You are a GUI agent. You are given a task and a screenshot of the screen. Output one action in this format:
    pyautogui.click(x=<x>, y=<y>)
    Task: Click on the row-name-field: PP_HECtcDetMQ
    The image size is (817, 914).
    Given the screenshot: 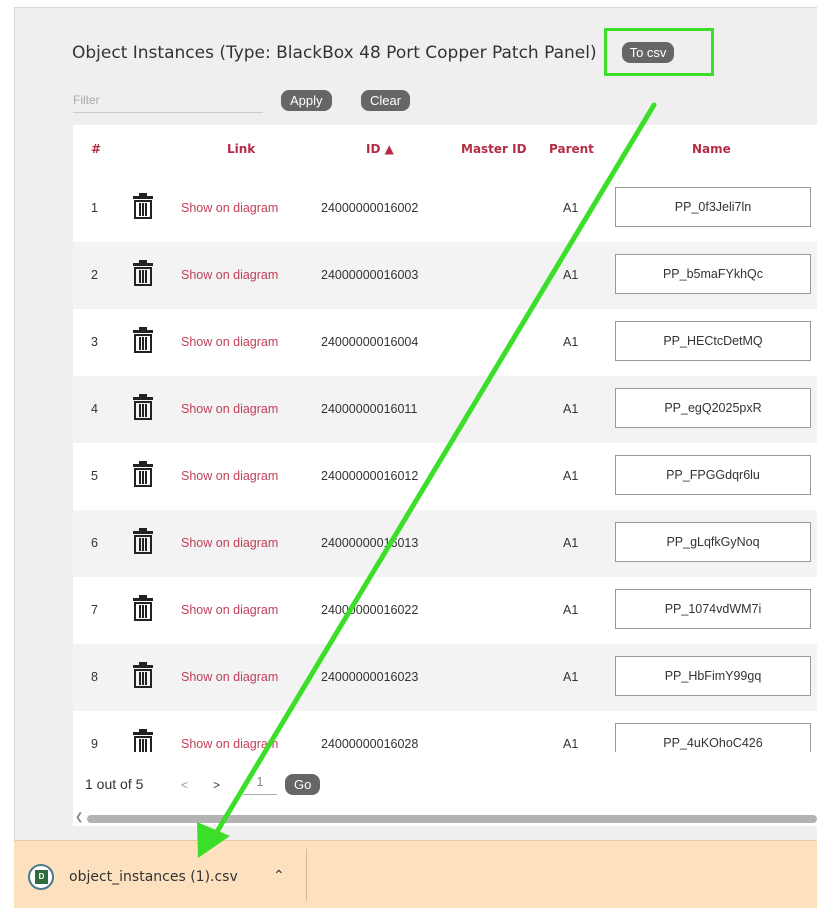 What is the action you would take?
    pyautogui.click(x=713, y=341)
    